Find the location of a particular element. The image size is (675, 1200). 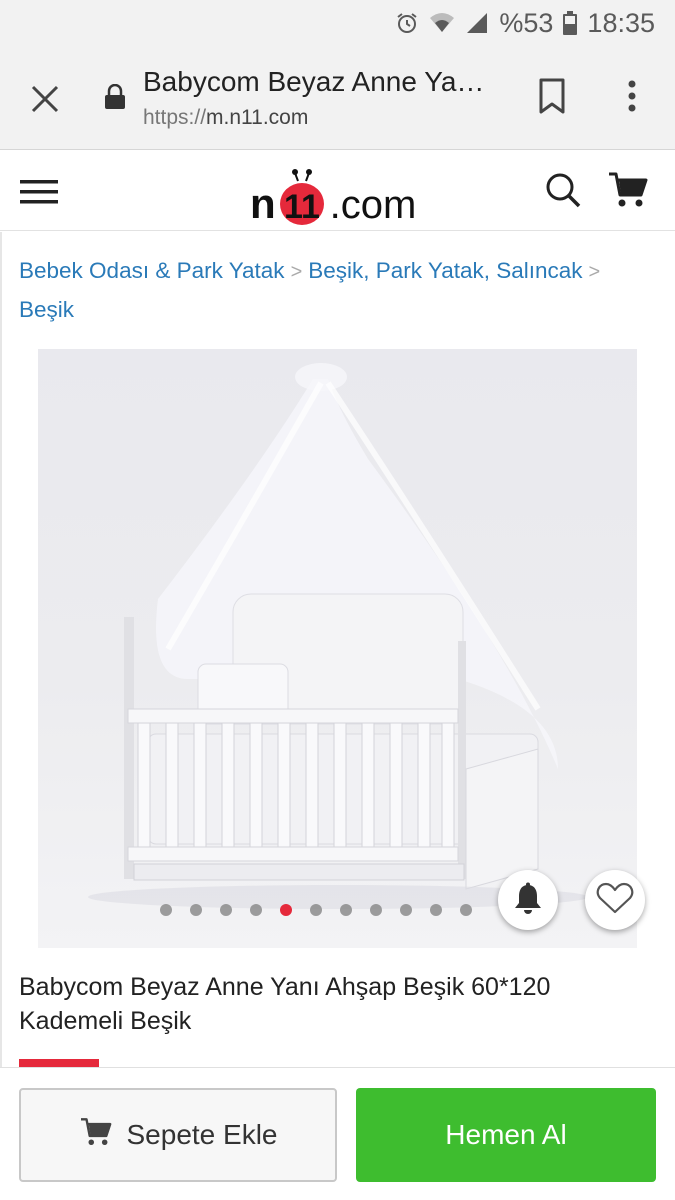

ladybug-logo-icon: 11 is located at coordinates (302, 196).